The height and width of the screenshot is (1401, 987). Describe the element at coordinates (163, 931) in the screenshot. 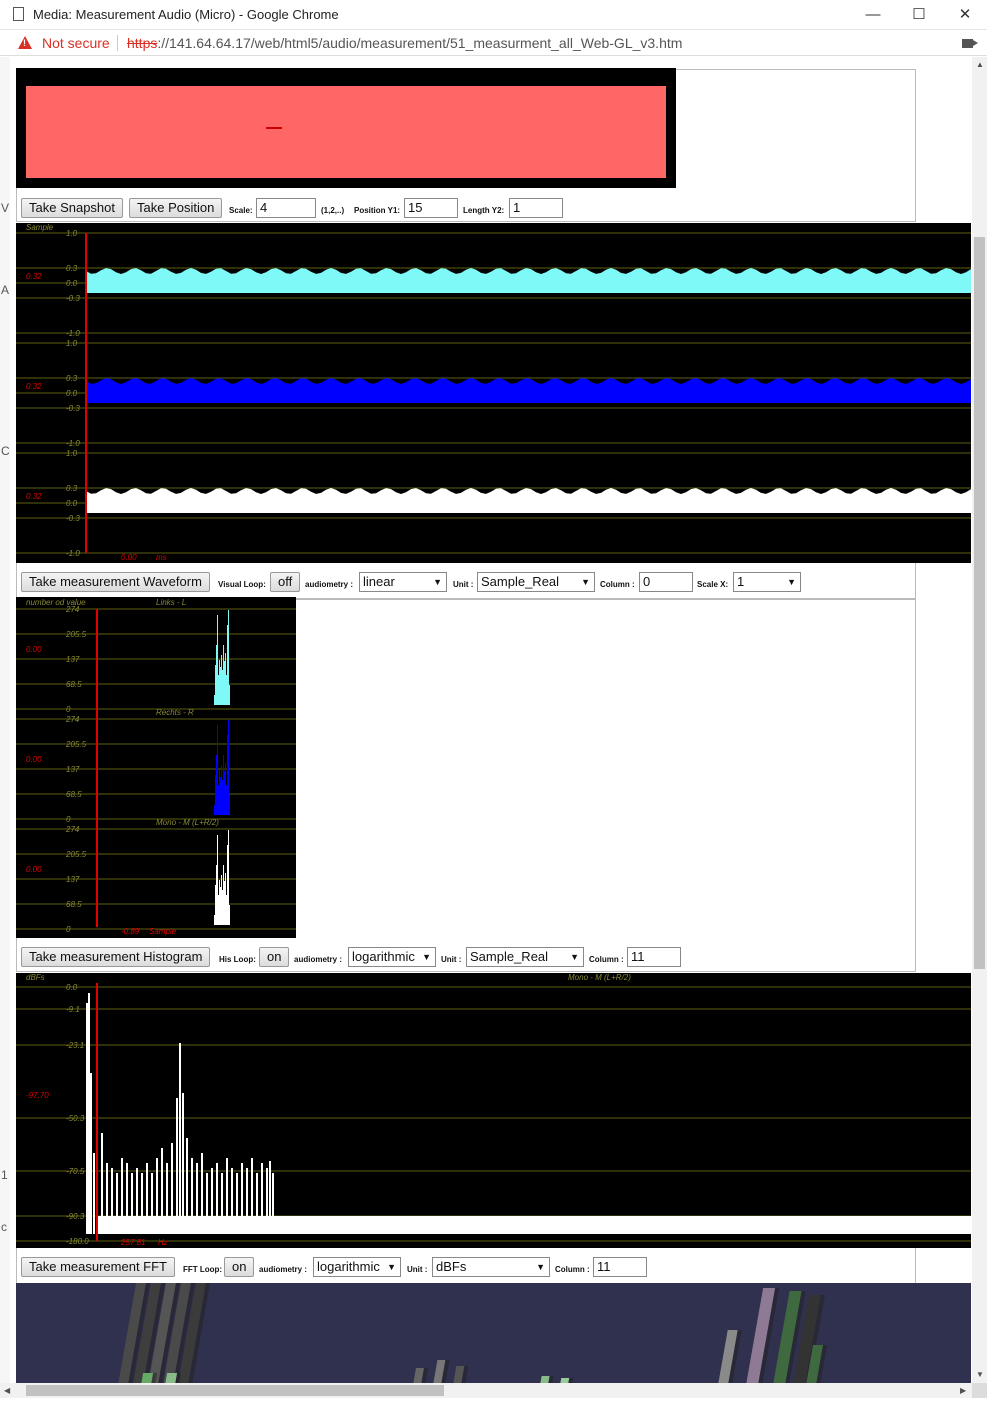

I see `cursor-unit: Sample` at that location.